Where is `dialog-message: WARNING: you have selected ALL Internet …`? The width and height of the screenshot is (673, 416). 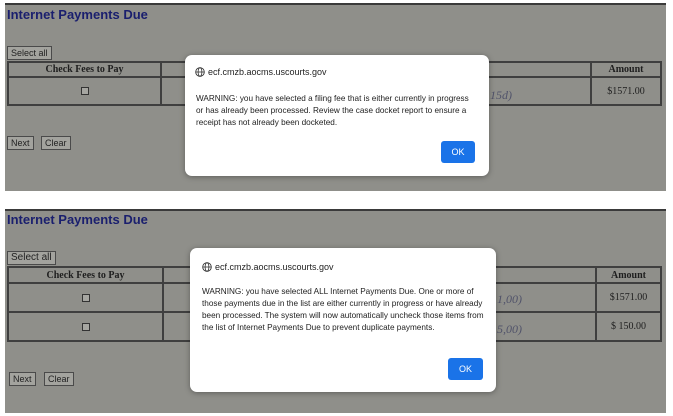
dialog-message: WARNING: you have selected ALL Internet … is located at coordinates (343, 309).